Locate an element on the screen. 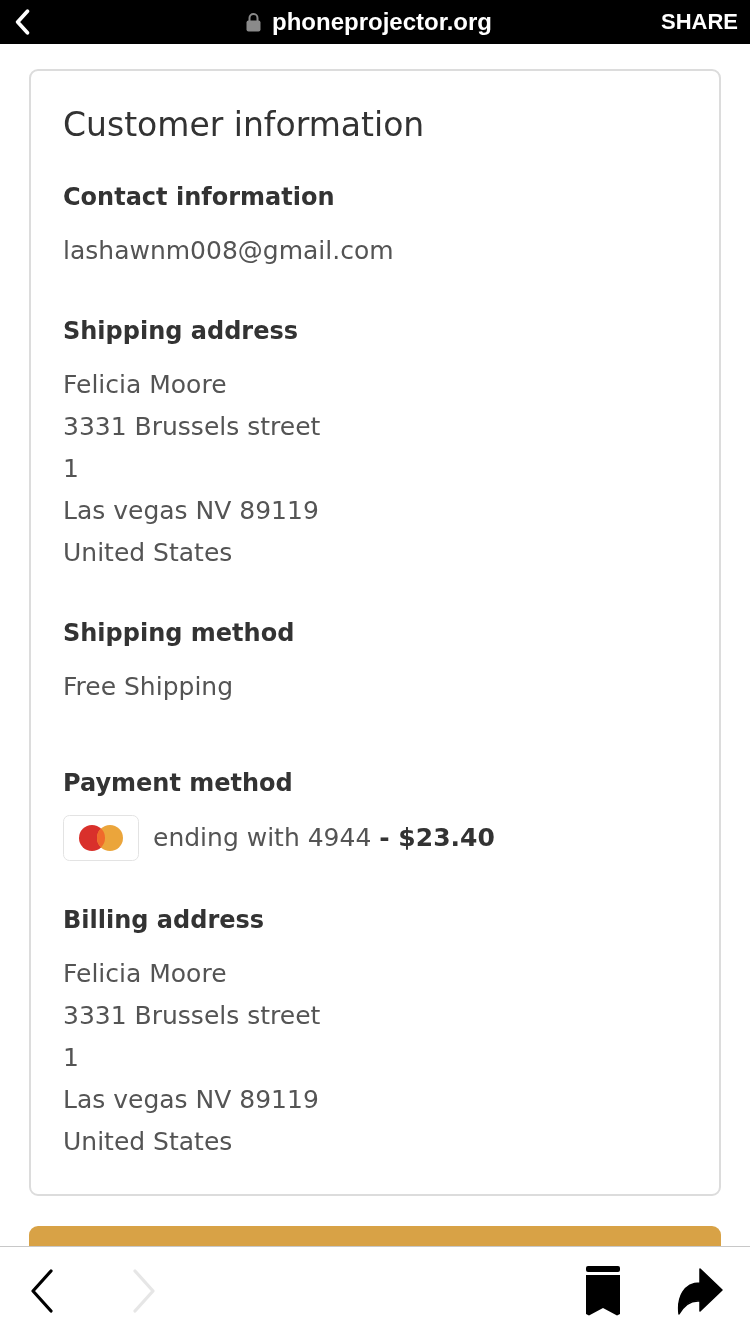  url-text: phoneprojector.org is located at coordinates (382, 22).